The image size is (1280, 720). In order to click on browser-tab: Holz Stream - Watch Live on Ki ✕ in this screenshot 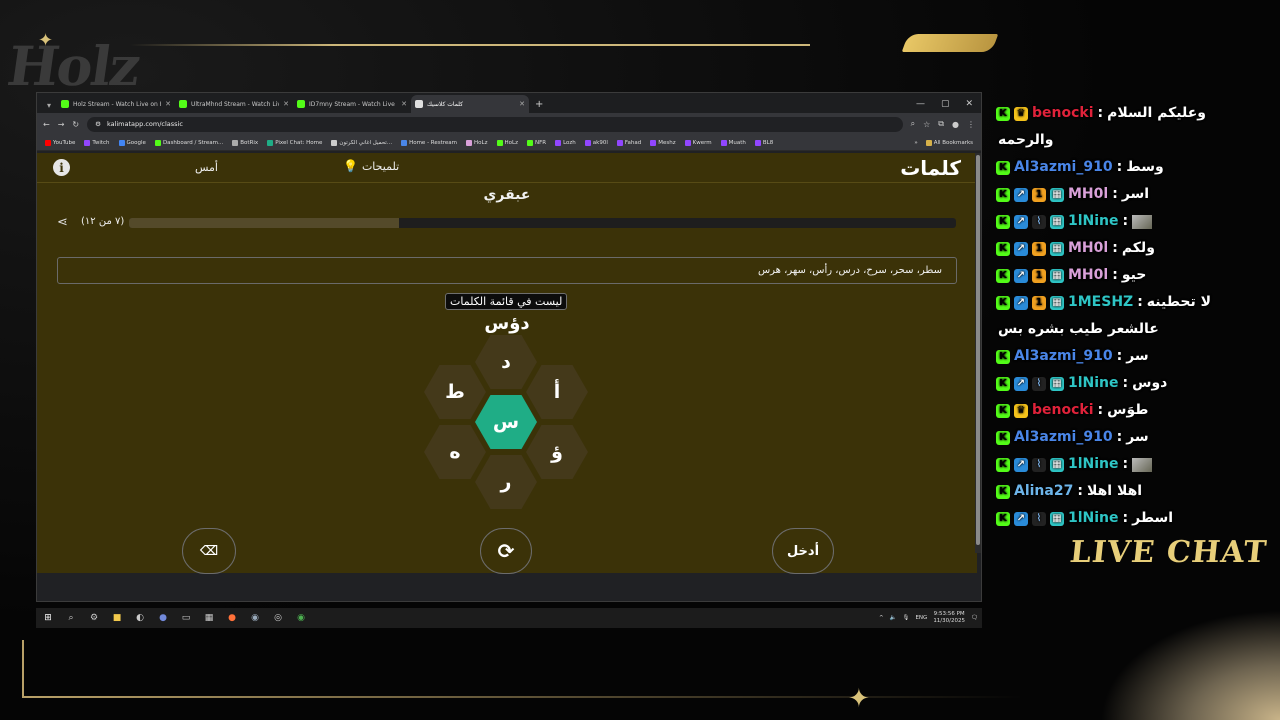, I will do `click(116, 104)`.